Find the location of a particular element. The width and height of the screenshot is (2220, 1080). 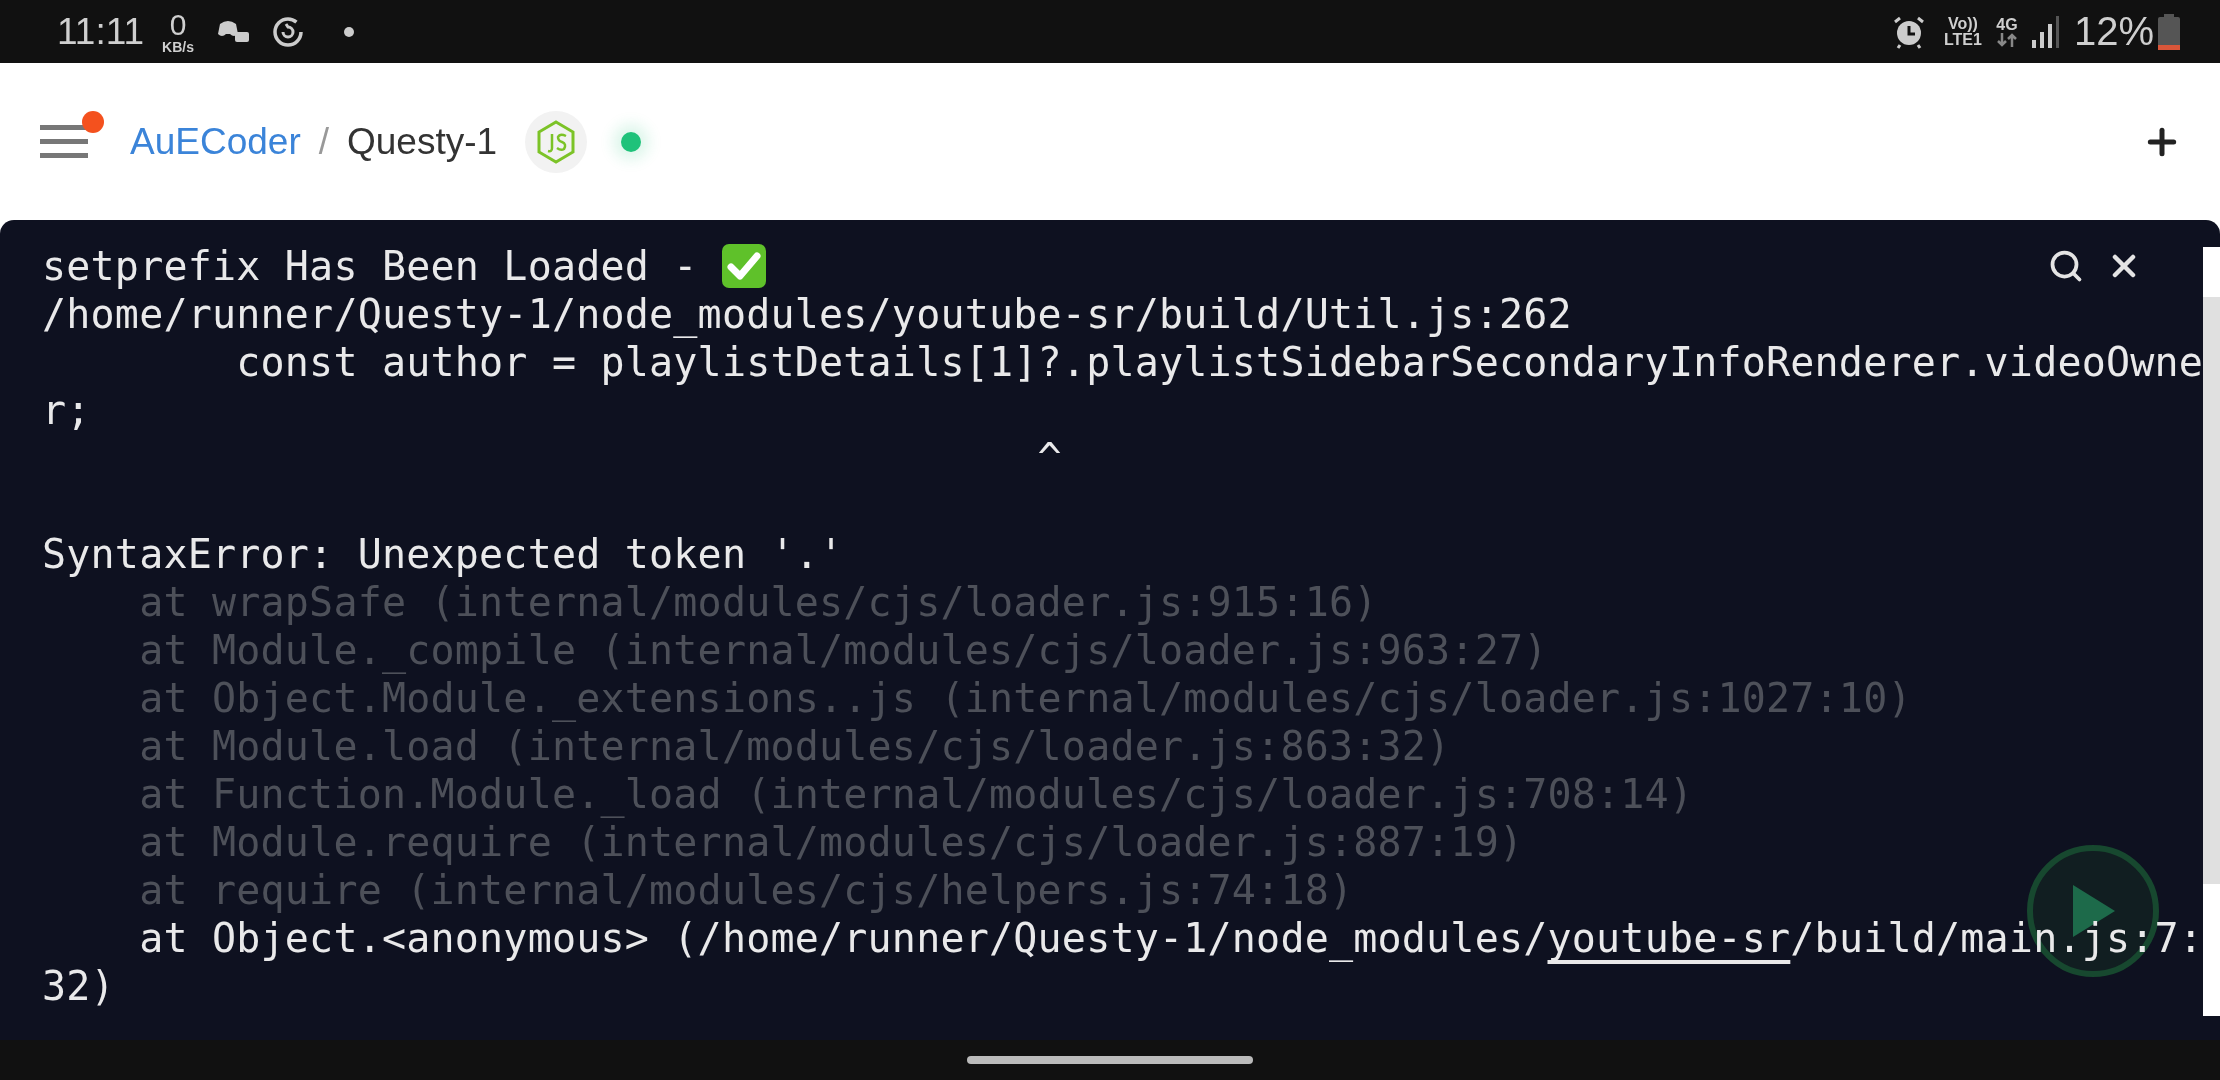

scrollbar-thumb is located at coordinates (2211, 590).